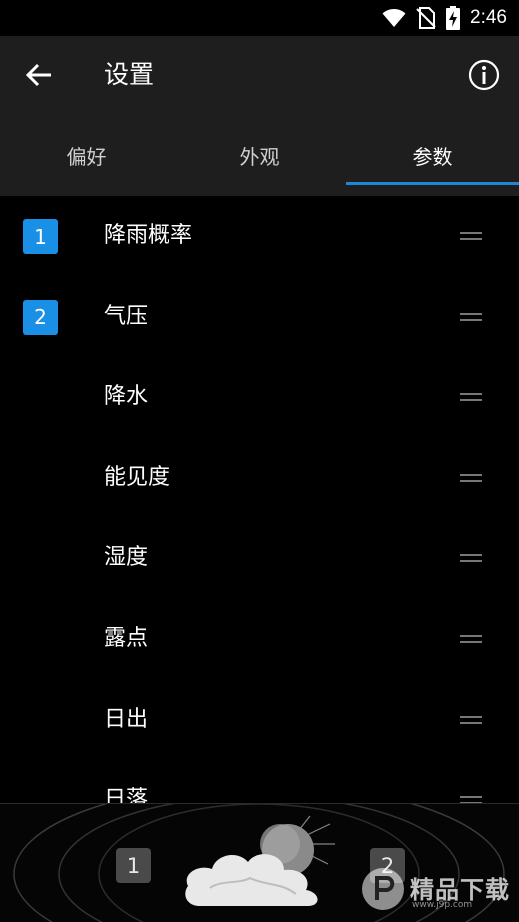 The height and width of the screenshot is (922, 519). I want to click on tab-active-indicator, so click(432, 183).